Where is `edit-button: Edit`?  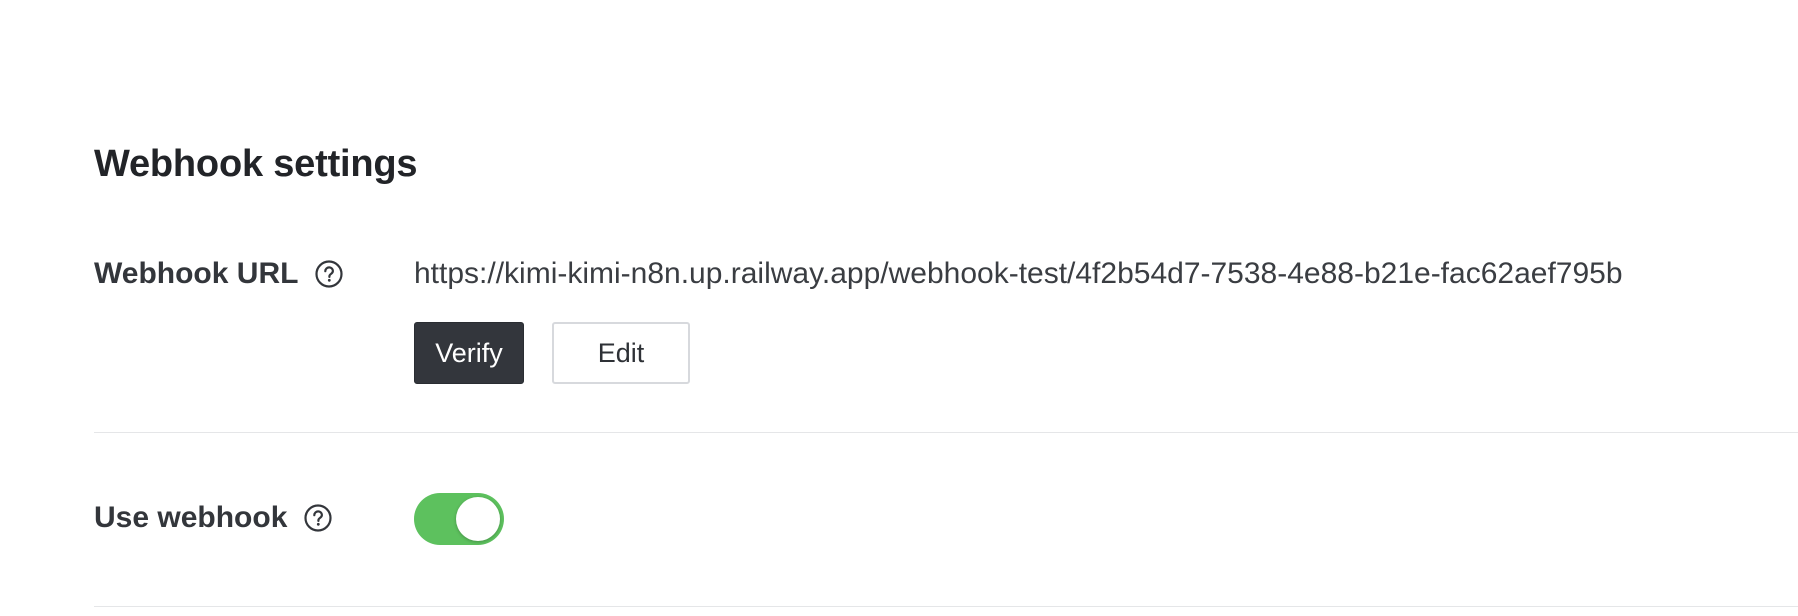 edit-button: Edit is located at coordinates (621, 353).